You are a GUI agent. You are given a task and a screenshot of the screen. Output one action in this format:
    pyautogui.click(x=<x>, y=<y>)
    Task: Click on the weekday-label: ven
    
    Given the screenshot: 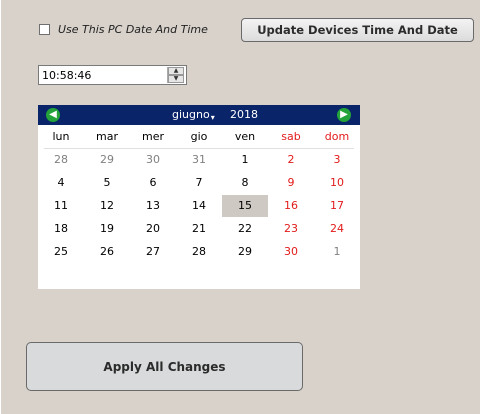 What is the action you would take?
    pyautogui.click(x=245, y=136)
    